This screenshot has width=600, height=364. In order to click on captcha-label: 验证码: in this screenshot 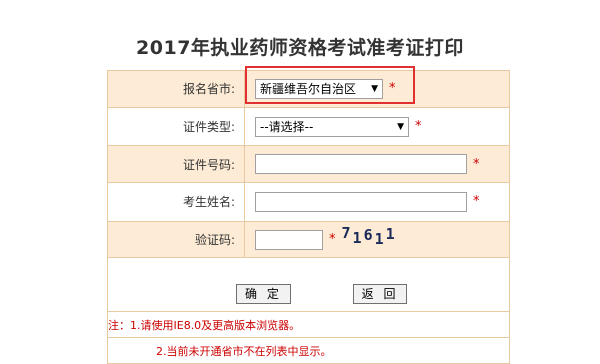, I will do `click(176, 239)`.